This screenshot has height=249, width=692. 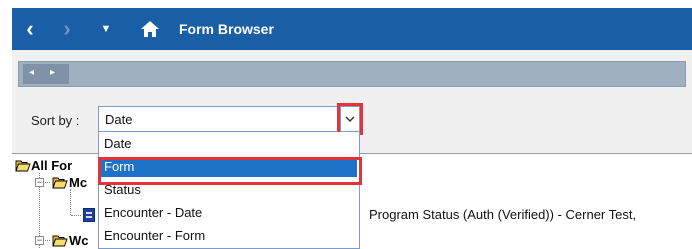 I want to click on sort-option-encounter-form: Encounter - Form, so click(x=229, y=236).